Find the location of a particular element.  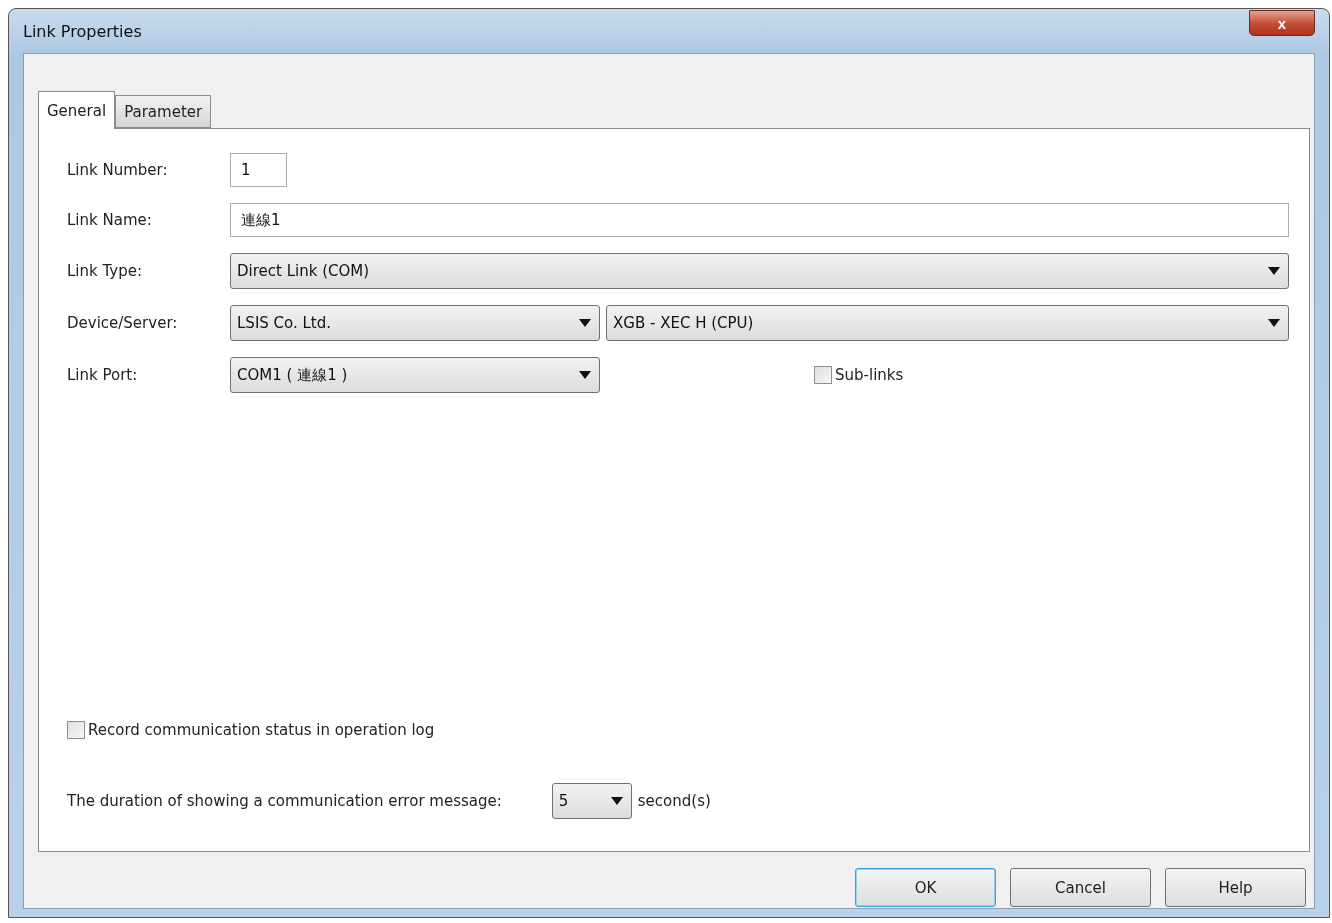

text-field: 連線1 is located at coordinates (759, 220).